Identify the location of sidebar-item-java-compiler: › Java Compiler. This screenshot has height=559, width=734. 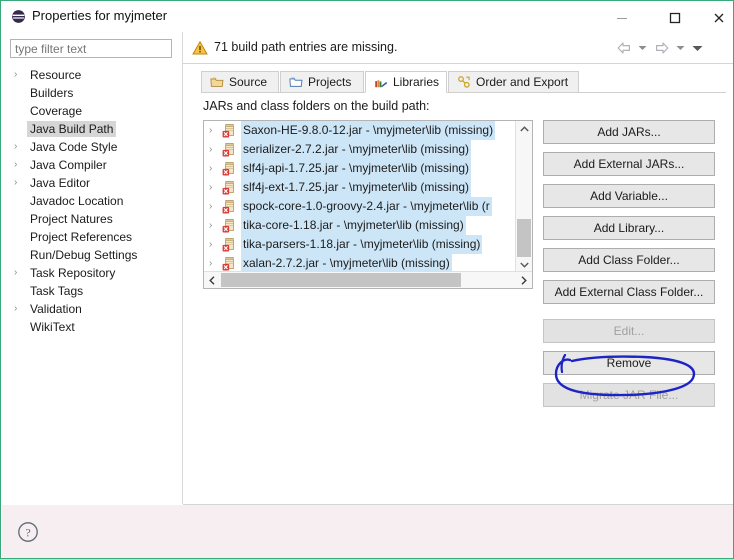
(92, 165).